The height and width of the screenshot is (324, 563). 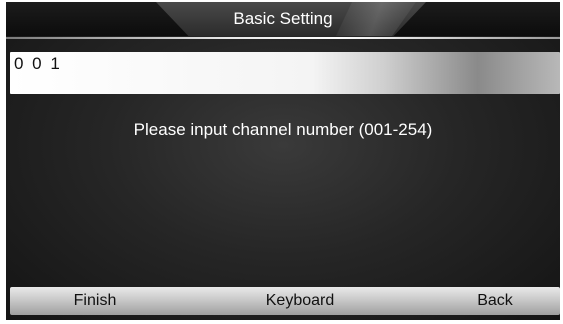 I want to click on page-title: Basic Setting, so click(x=283, y=18).